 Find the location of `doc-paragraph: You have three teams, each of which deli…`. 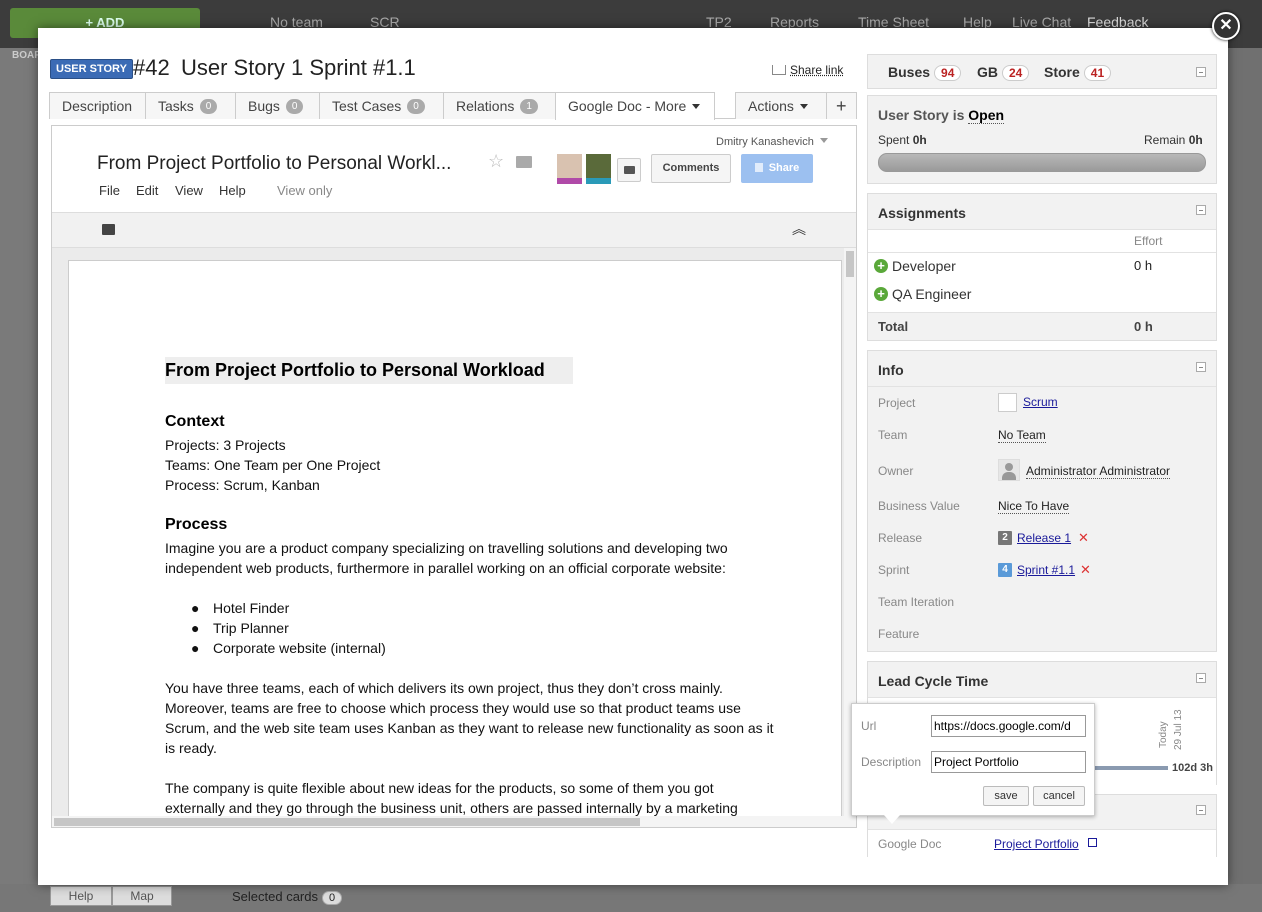

doc-paragraph: You have three teams, each of which deli… is located at coordinates (469, 718).